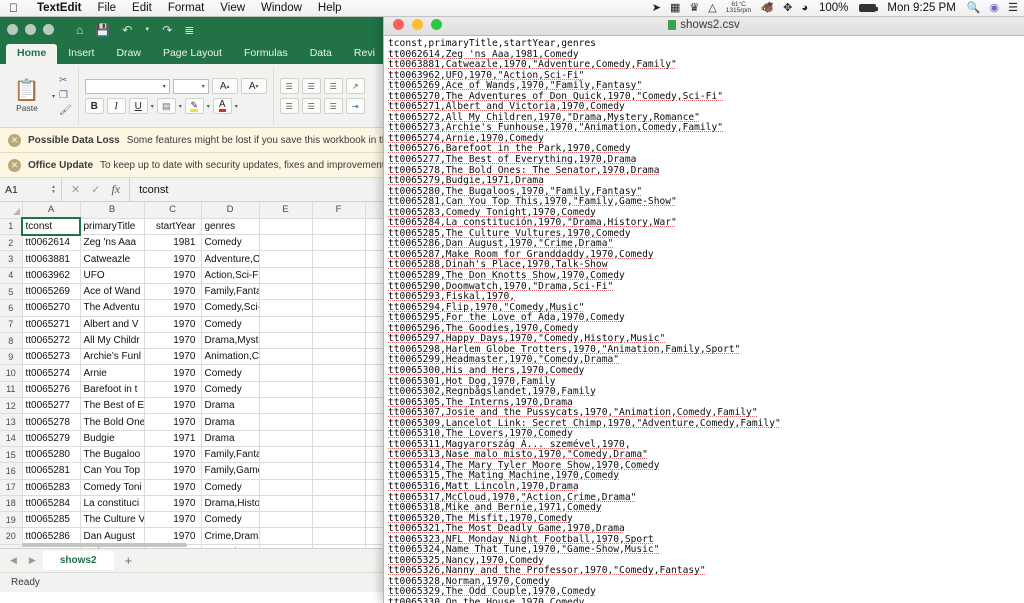 The image size is (1024, 603). Describe the element at coordinates (112, 259) in the screenshot. I see `table-cell: Catweazle` at that location.